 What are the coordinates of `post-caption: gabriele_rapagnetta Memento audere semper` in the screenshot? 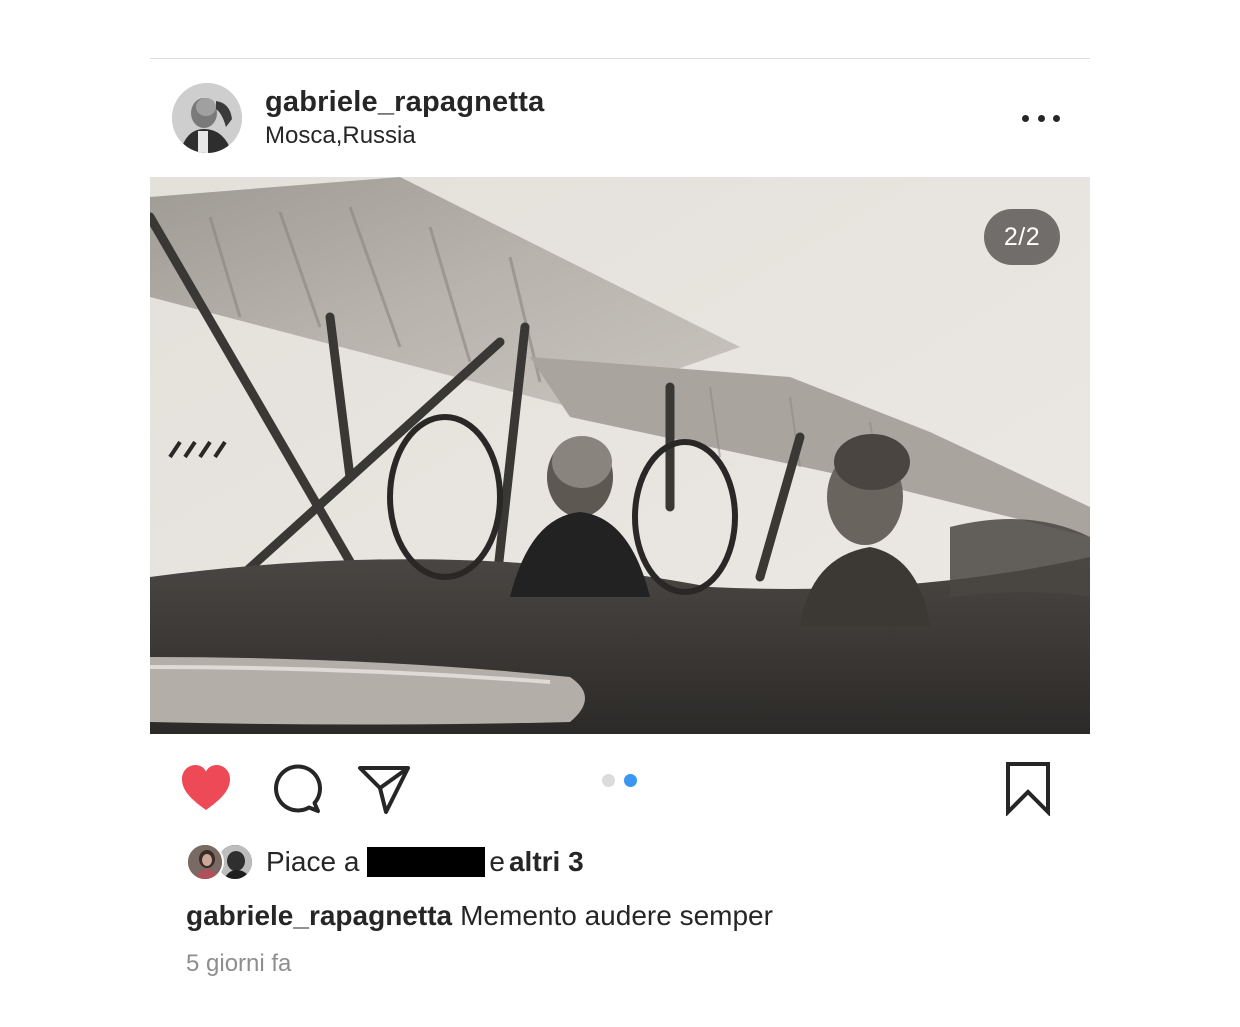 It's located at (479, 916).